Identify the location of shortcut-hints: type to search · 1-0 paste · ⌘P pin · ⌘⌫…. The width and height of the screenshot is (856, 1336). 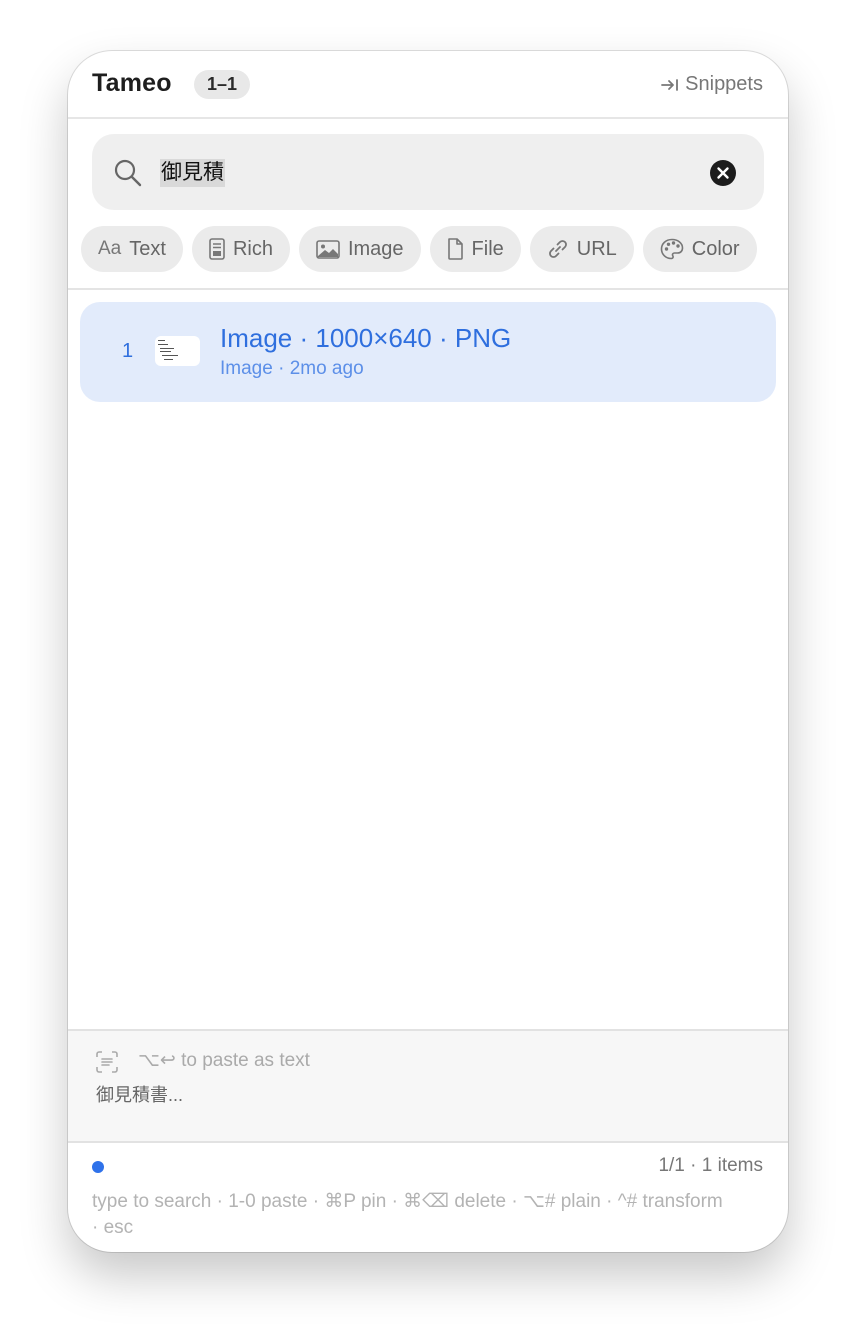
(407, 1214).